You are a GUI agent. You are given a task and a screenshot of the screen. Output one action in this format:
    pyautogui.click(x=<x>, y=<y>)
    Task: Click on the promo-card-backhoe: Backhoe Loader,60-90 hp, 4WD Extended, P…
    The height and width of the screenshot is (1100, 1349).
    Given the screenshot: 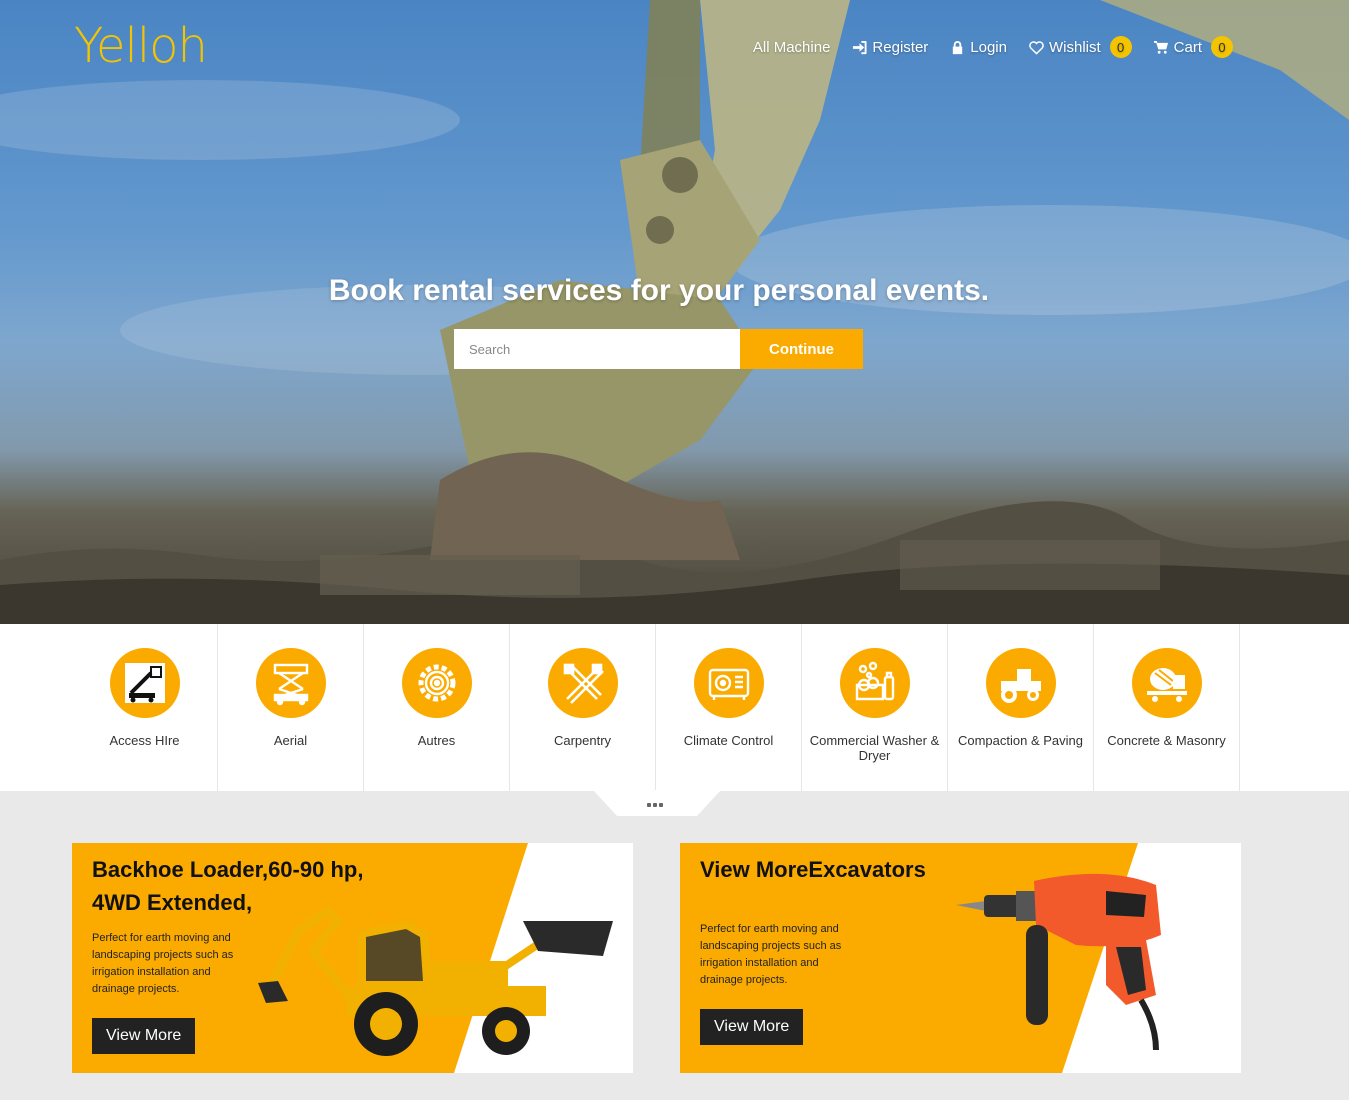 What is the action you would take?
    pyautogui.click(x=352, y=958)
    